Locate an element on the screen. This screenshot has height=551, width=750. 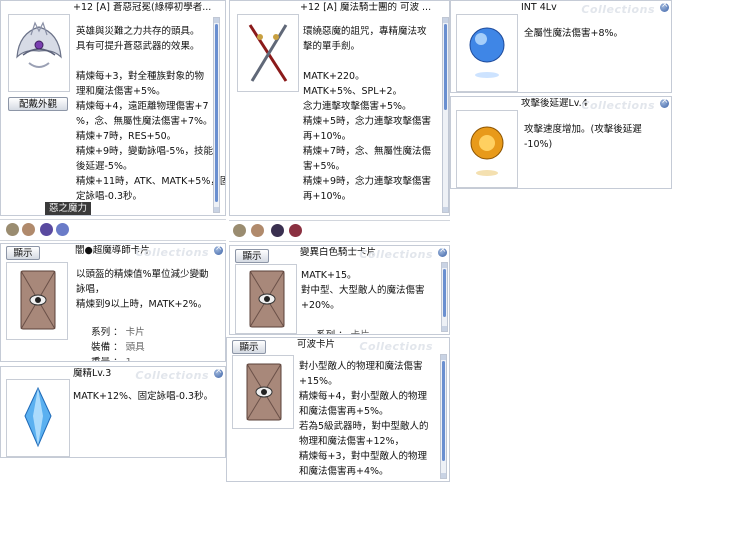
blue-orb-icon is located at coordinates (487, 52).